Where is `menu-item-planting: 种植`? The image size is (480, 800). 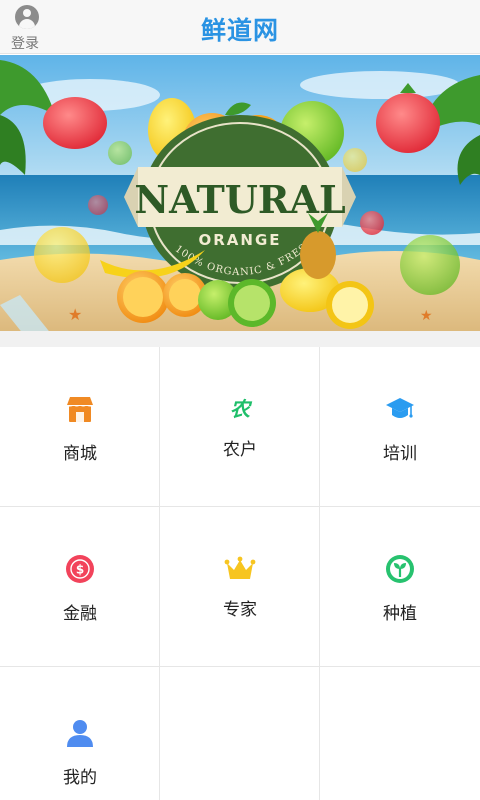 menu-item-planting: 种植 is located at coordinates (400, 587).